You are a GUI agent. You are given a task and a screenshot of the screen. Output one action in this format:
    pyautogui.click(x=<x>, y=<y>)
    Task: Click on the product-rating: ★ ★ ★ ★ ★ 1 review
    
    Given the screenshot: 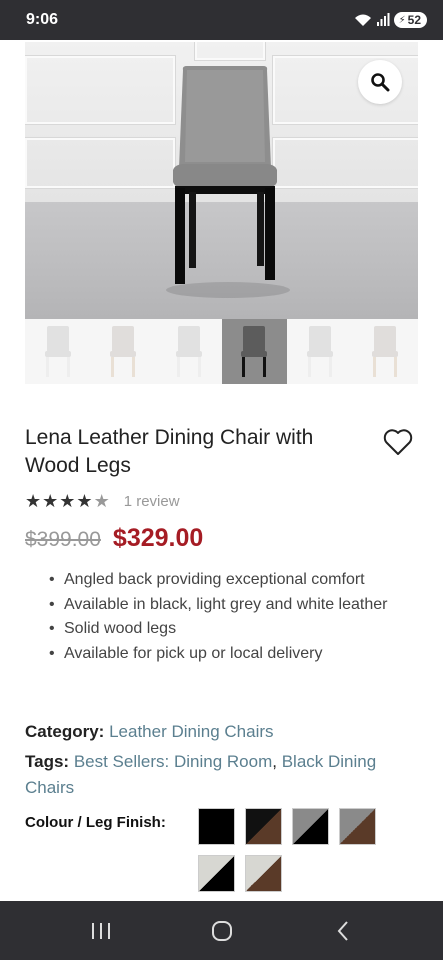 What is the action you would take?
    pyautogui.click(x=102, y=501)
    